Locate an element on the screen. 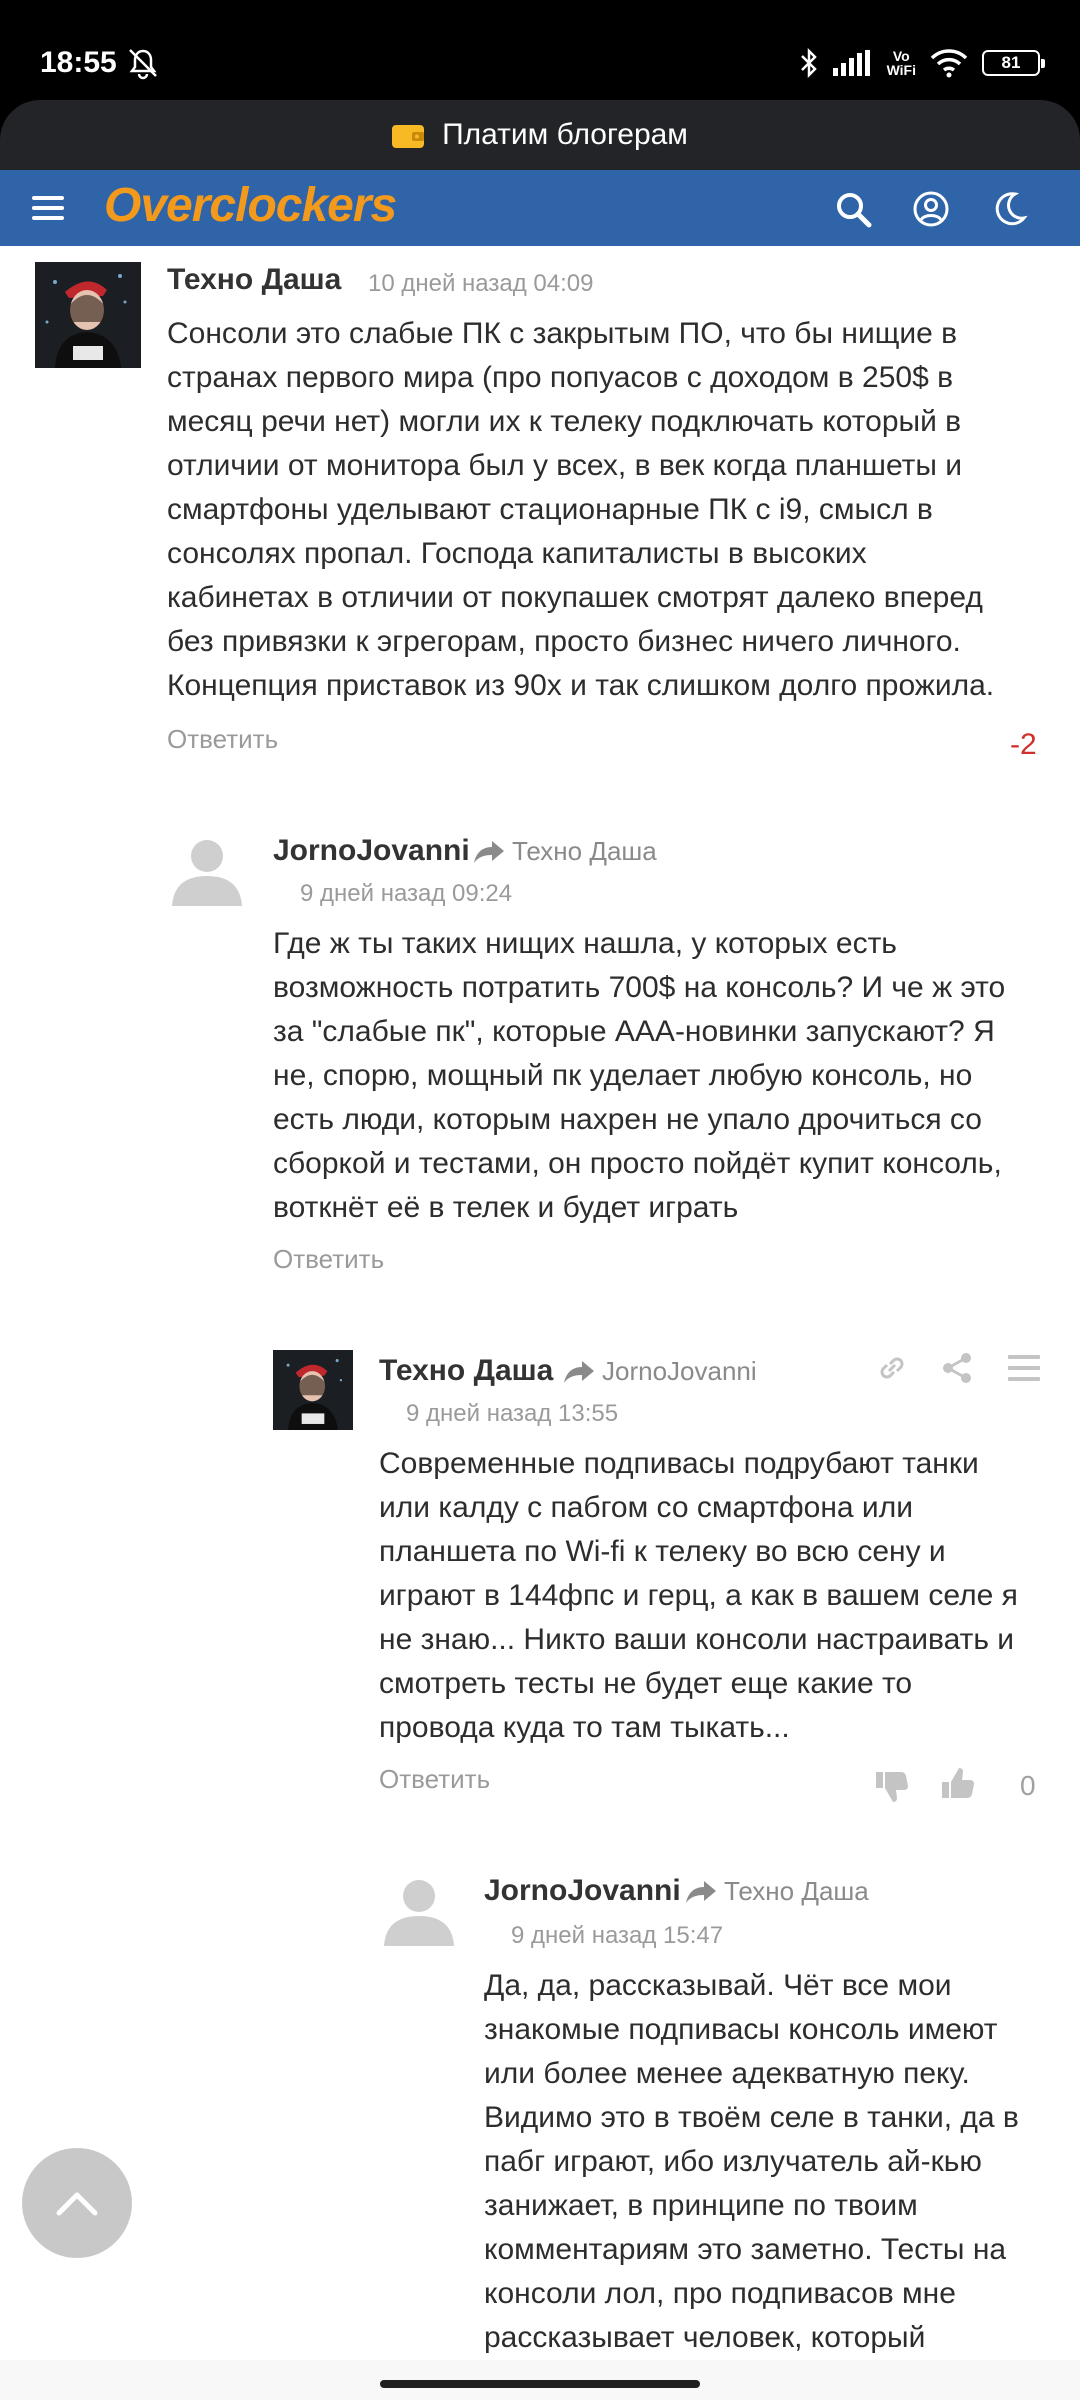  search-icon is located at coordinates (853, 209).